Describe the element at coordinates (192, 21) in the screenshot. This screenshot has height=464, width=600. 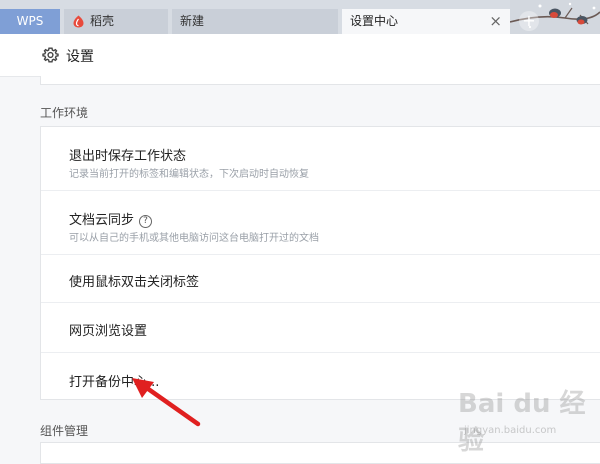
I see `tab-new-label: 新建` at that location.